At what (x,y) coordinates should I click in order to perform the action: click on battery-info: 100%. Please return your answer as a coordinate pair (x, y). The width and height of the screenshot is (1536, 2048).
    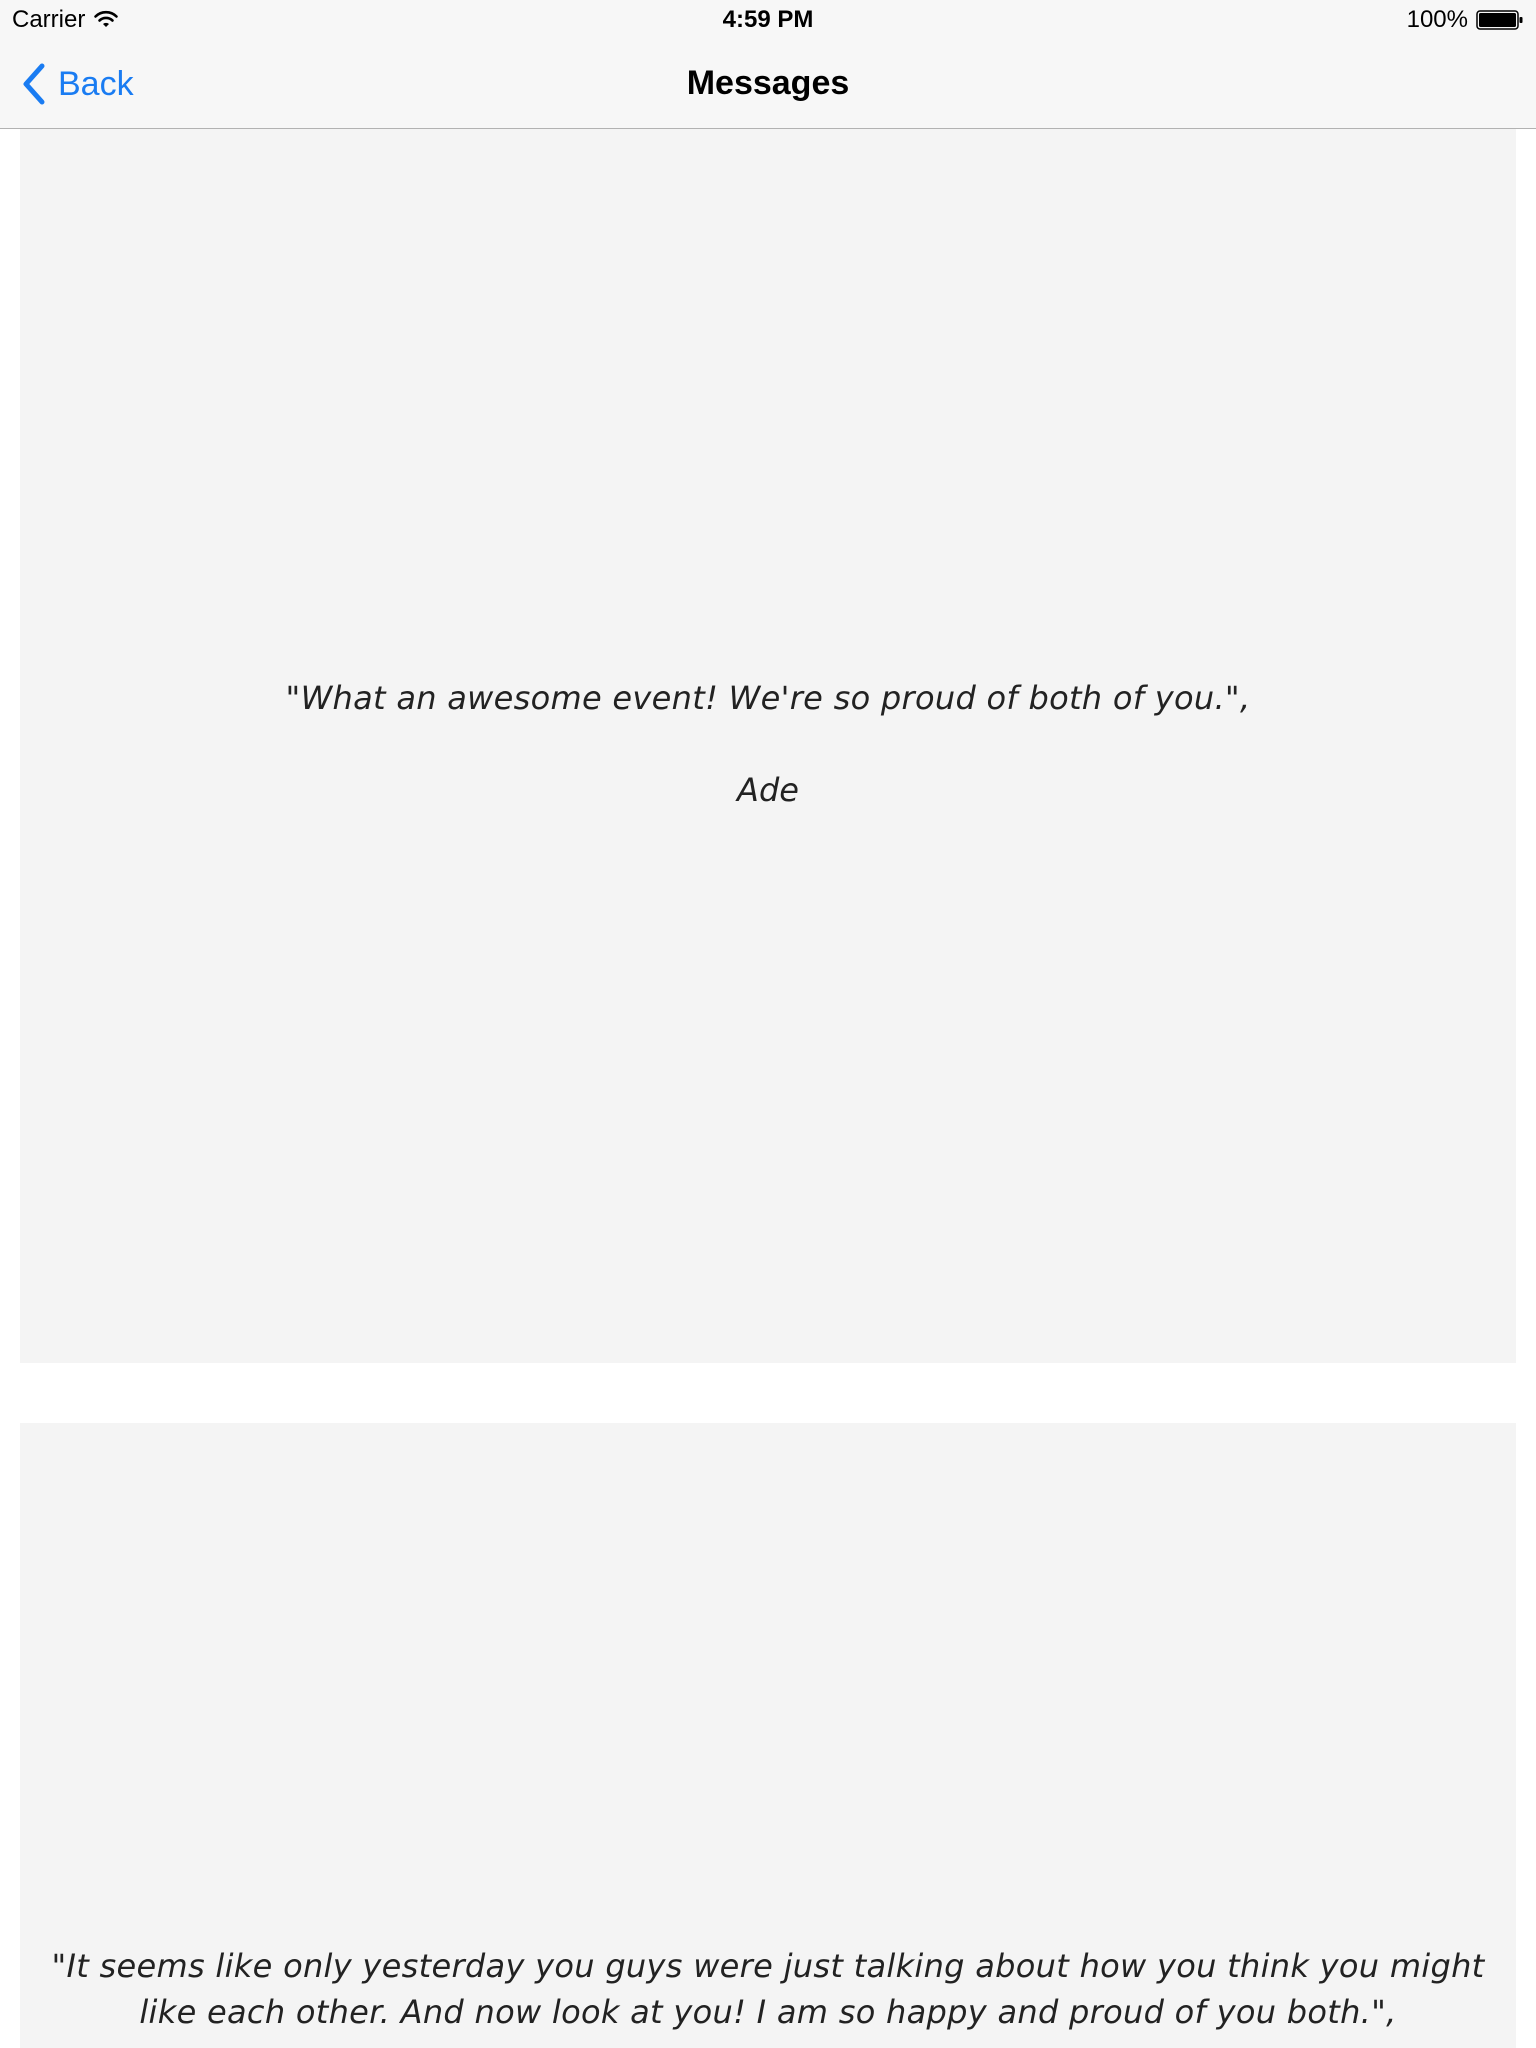
    Looking at the image, I should click on (1465, 20).